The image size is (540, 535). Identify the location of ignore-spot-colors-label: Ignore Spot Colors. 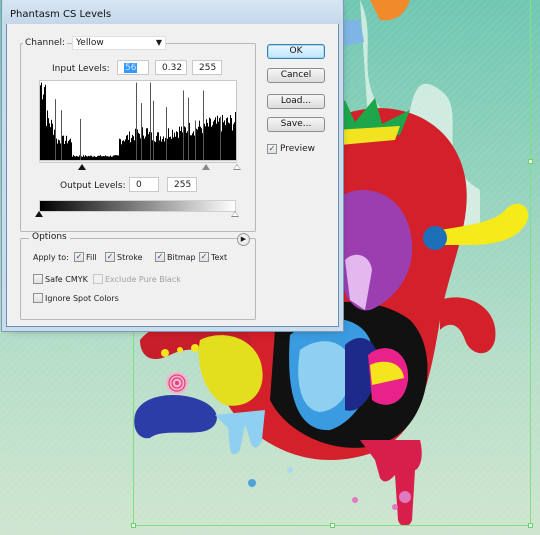
(82, 298).